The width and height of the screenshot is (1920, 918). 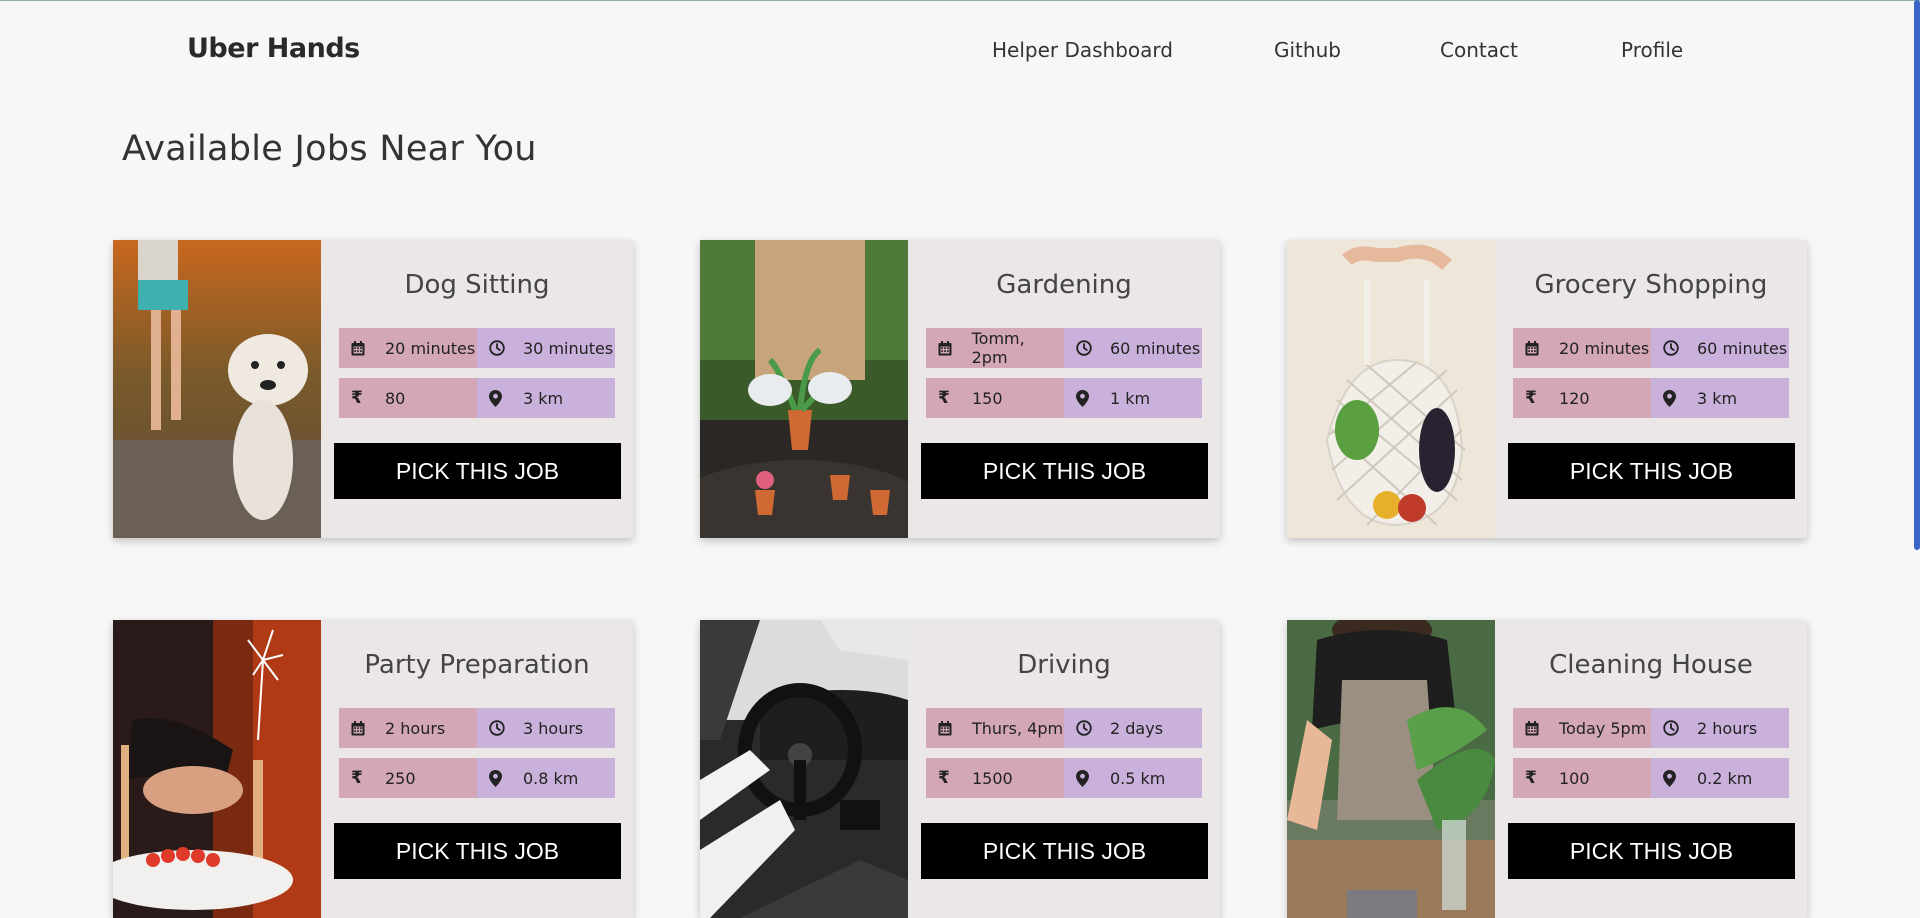 I want to click on job-date-chip: Today 5pm, so click(x=1582, y=728).